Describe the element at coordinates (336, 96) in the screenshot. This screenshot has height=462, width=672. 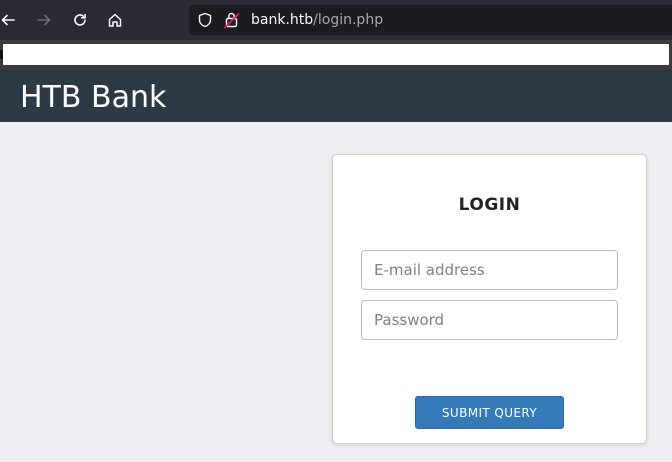
I see `site-header: HTB Bank` at that location.